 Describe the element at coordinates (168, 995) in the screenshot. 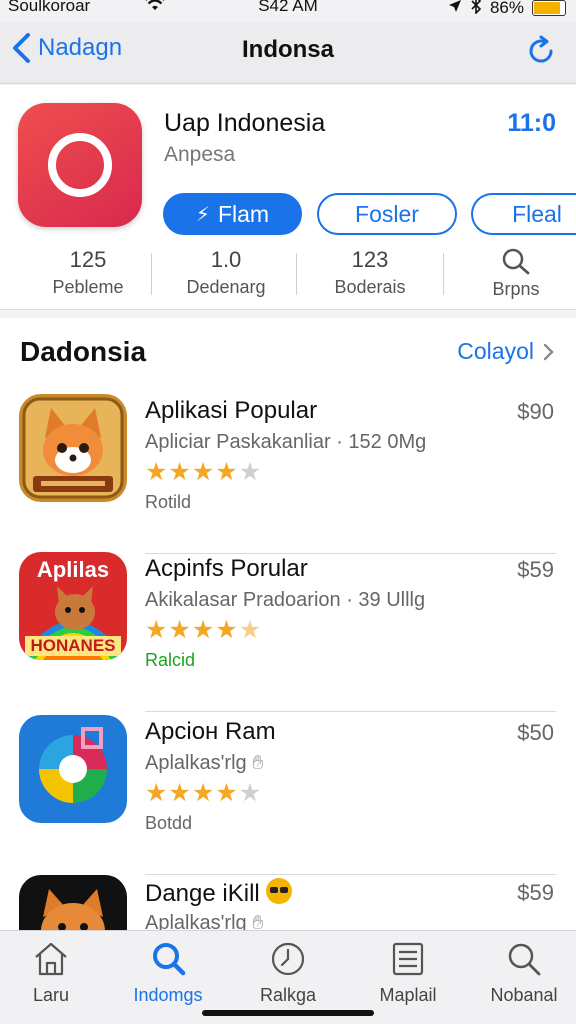

I see `tab-label: Indomgs` at that location.